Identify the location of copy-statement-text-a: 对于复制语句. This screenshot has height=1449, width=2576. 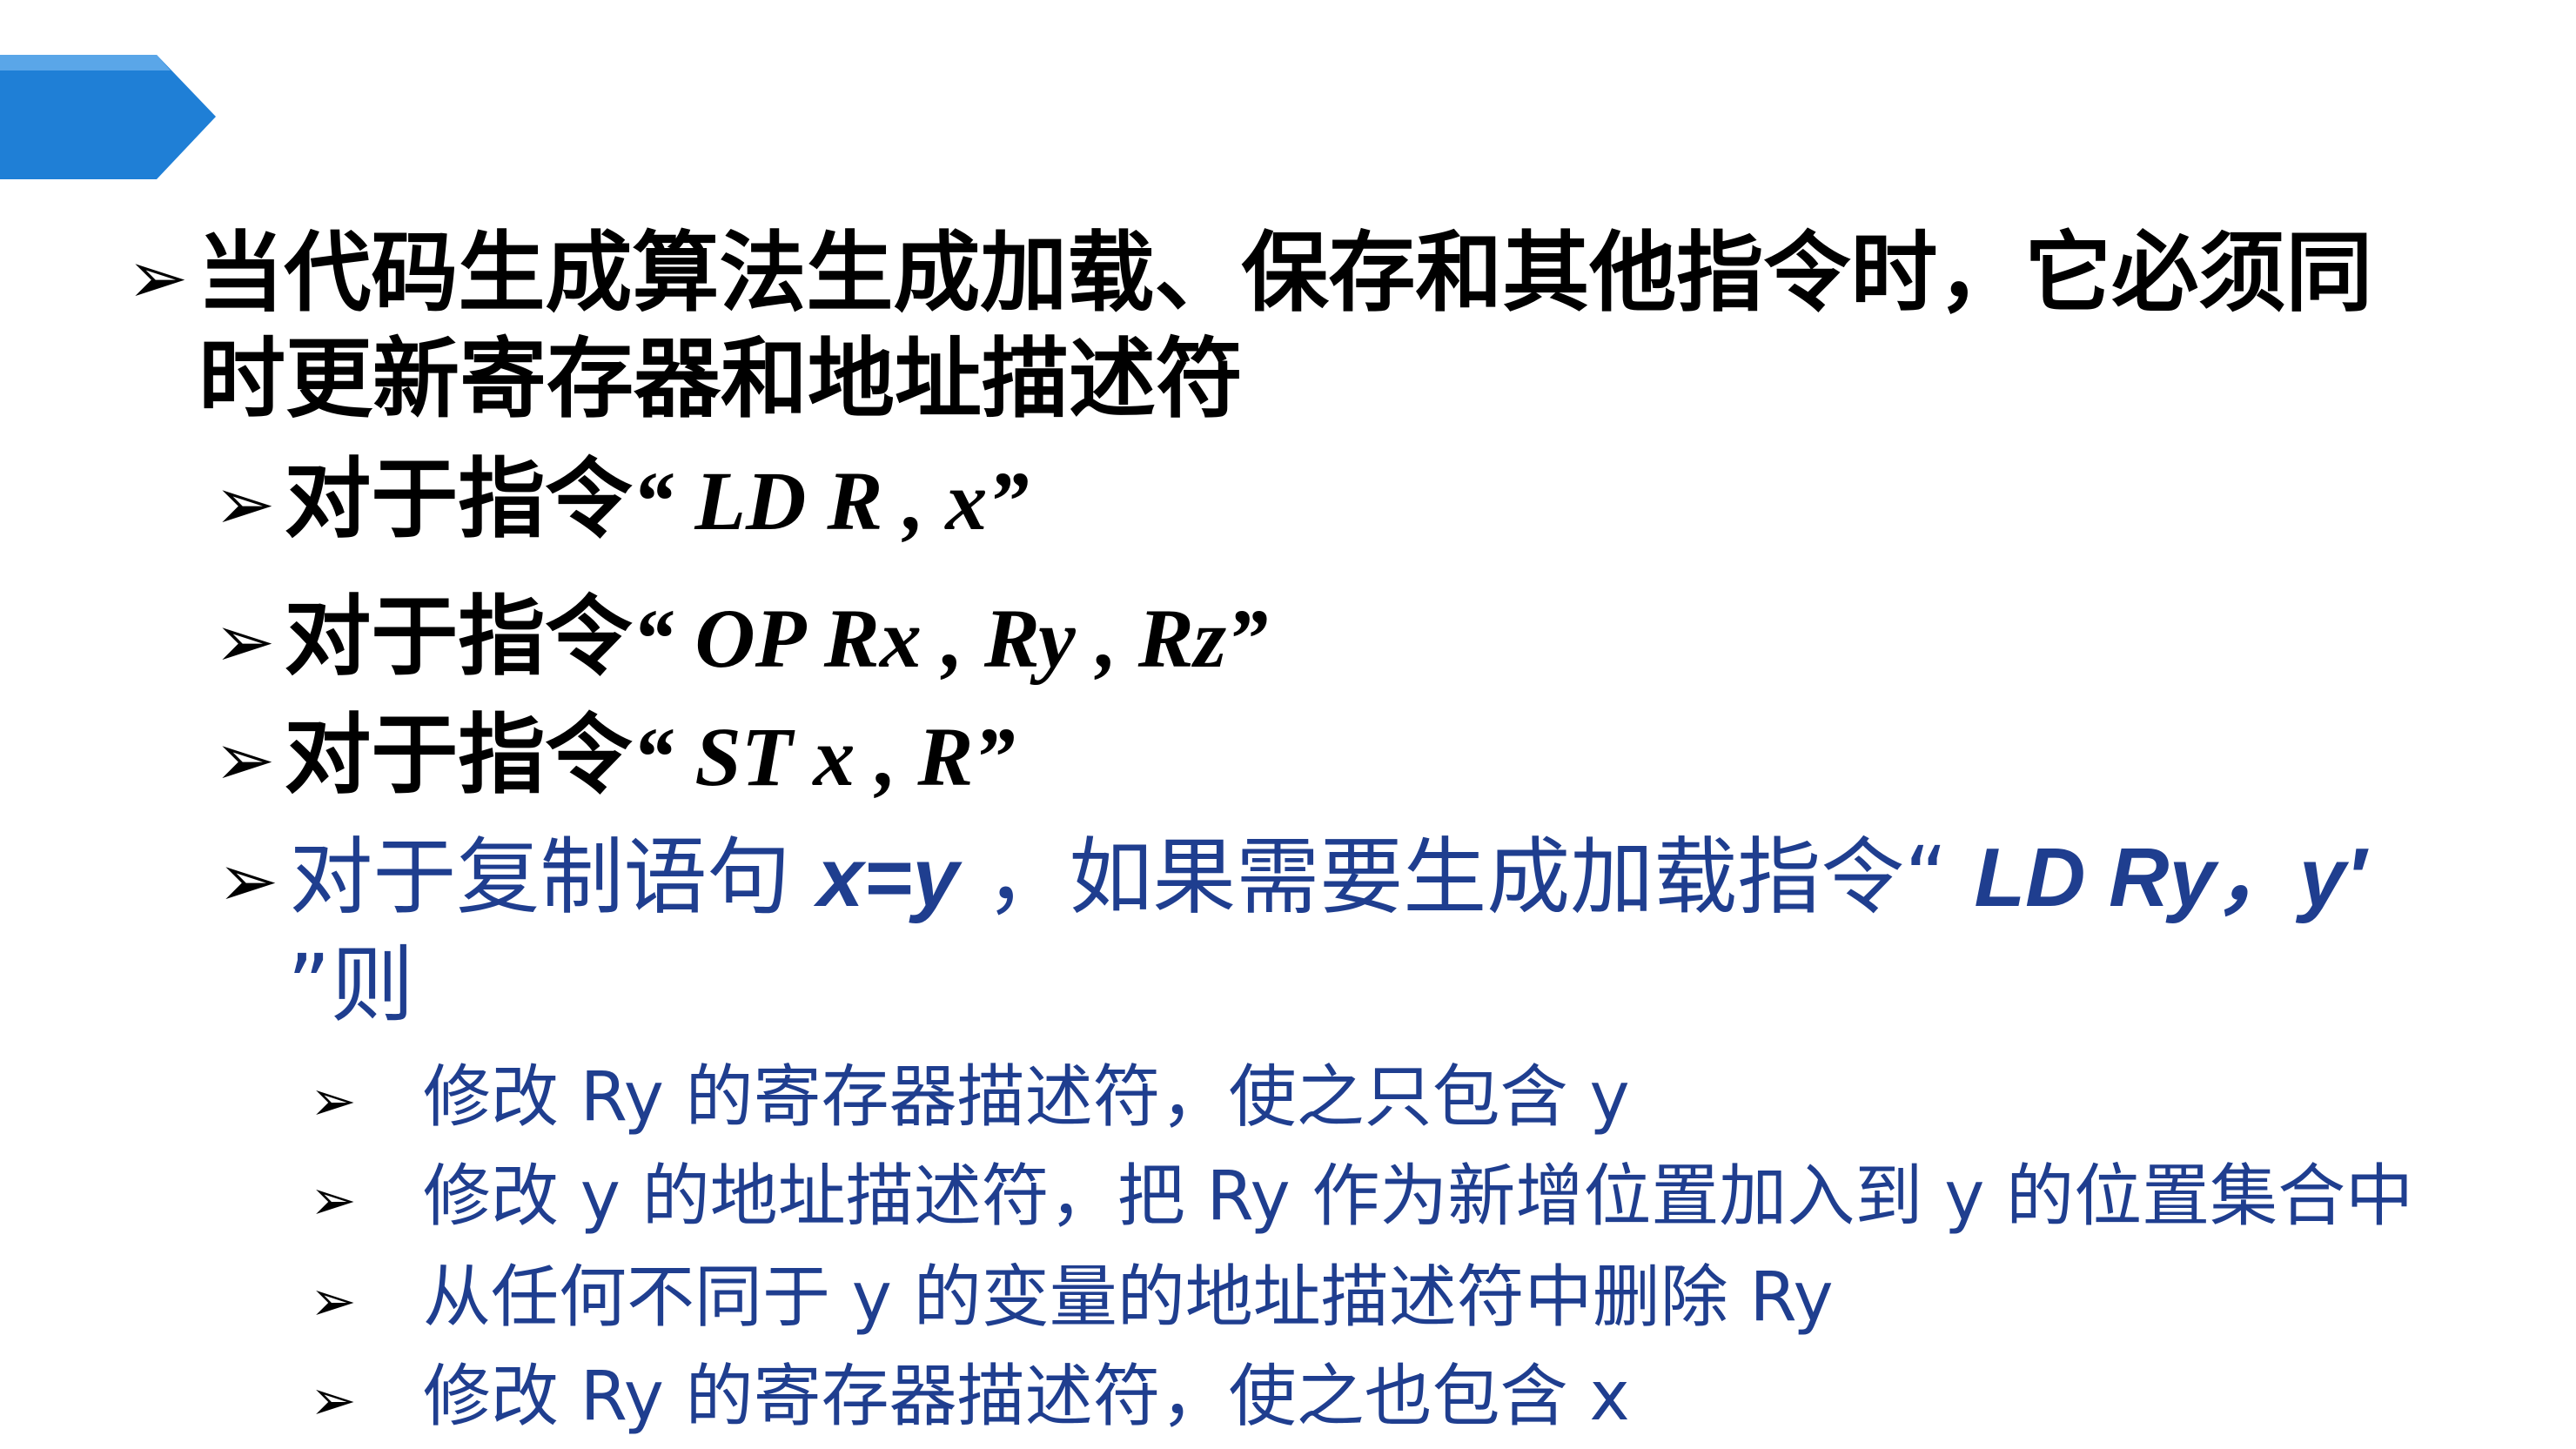
(553, 877).